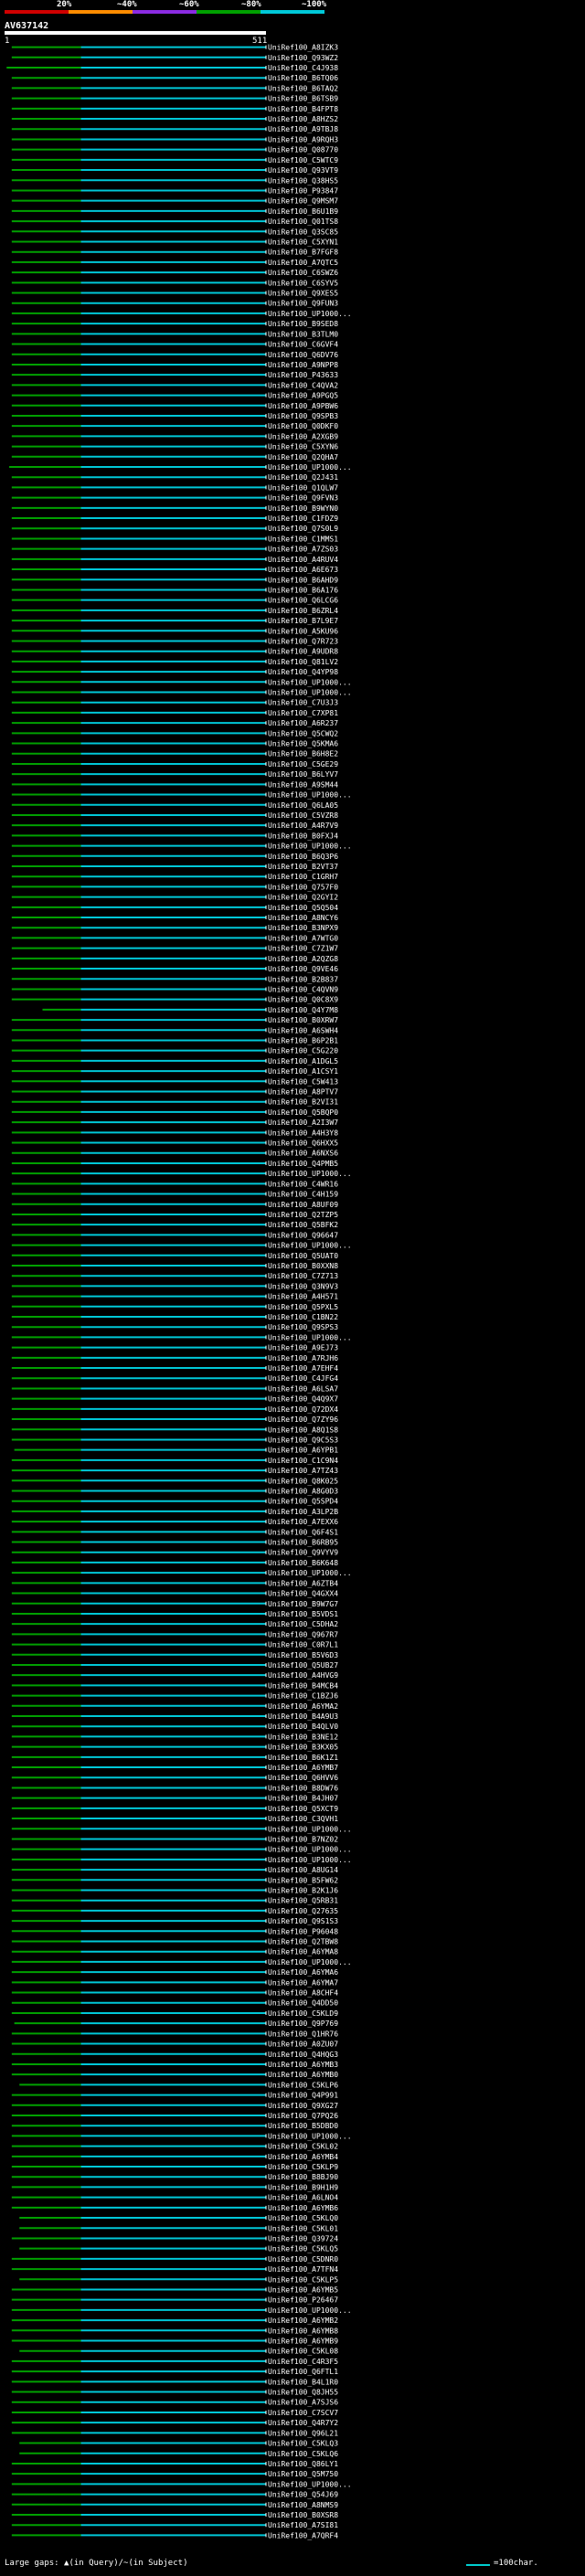 Image resolution: width=585 pixels, height=2576 pixels. Describe the element at coordinates (303, 2382) in the screenshot. I see `hit-label: UniRef100_B4L1R0` at that location.